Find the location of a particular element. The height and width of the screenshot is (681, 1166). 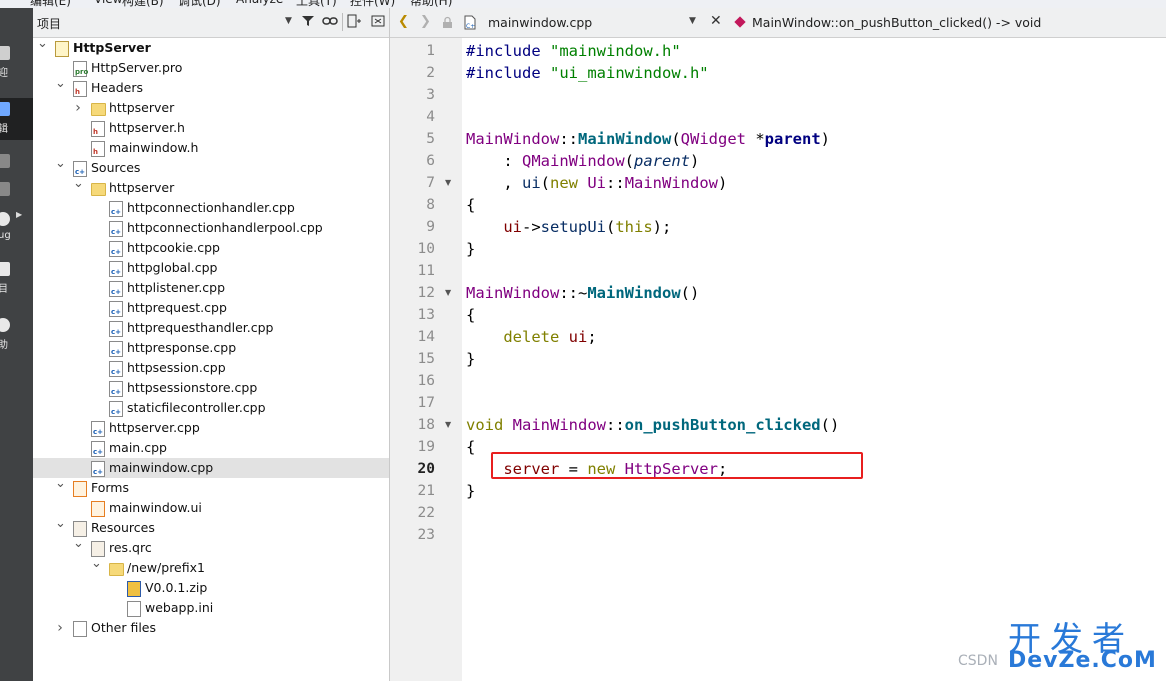

tree-item-label: httpserver.cpp is located at coordinates (154, 427).